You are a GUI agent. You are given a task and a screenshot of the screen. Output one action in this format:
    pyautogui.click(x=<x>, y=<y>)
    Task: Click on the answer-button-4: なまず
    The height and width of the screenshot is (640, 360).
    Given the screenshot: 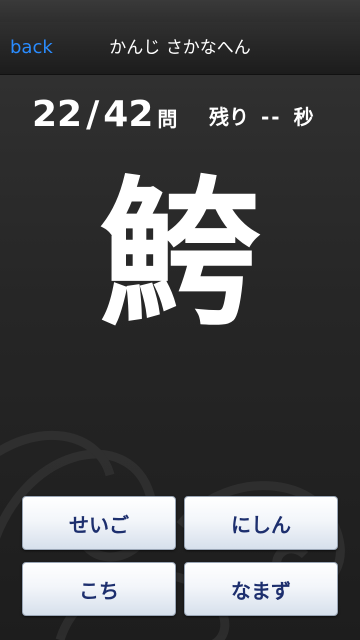 What is the action you would take?
    pyautogui.click(x=261, y=589)
    